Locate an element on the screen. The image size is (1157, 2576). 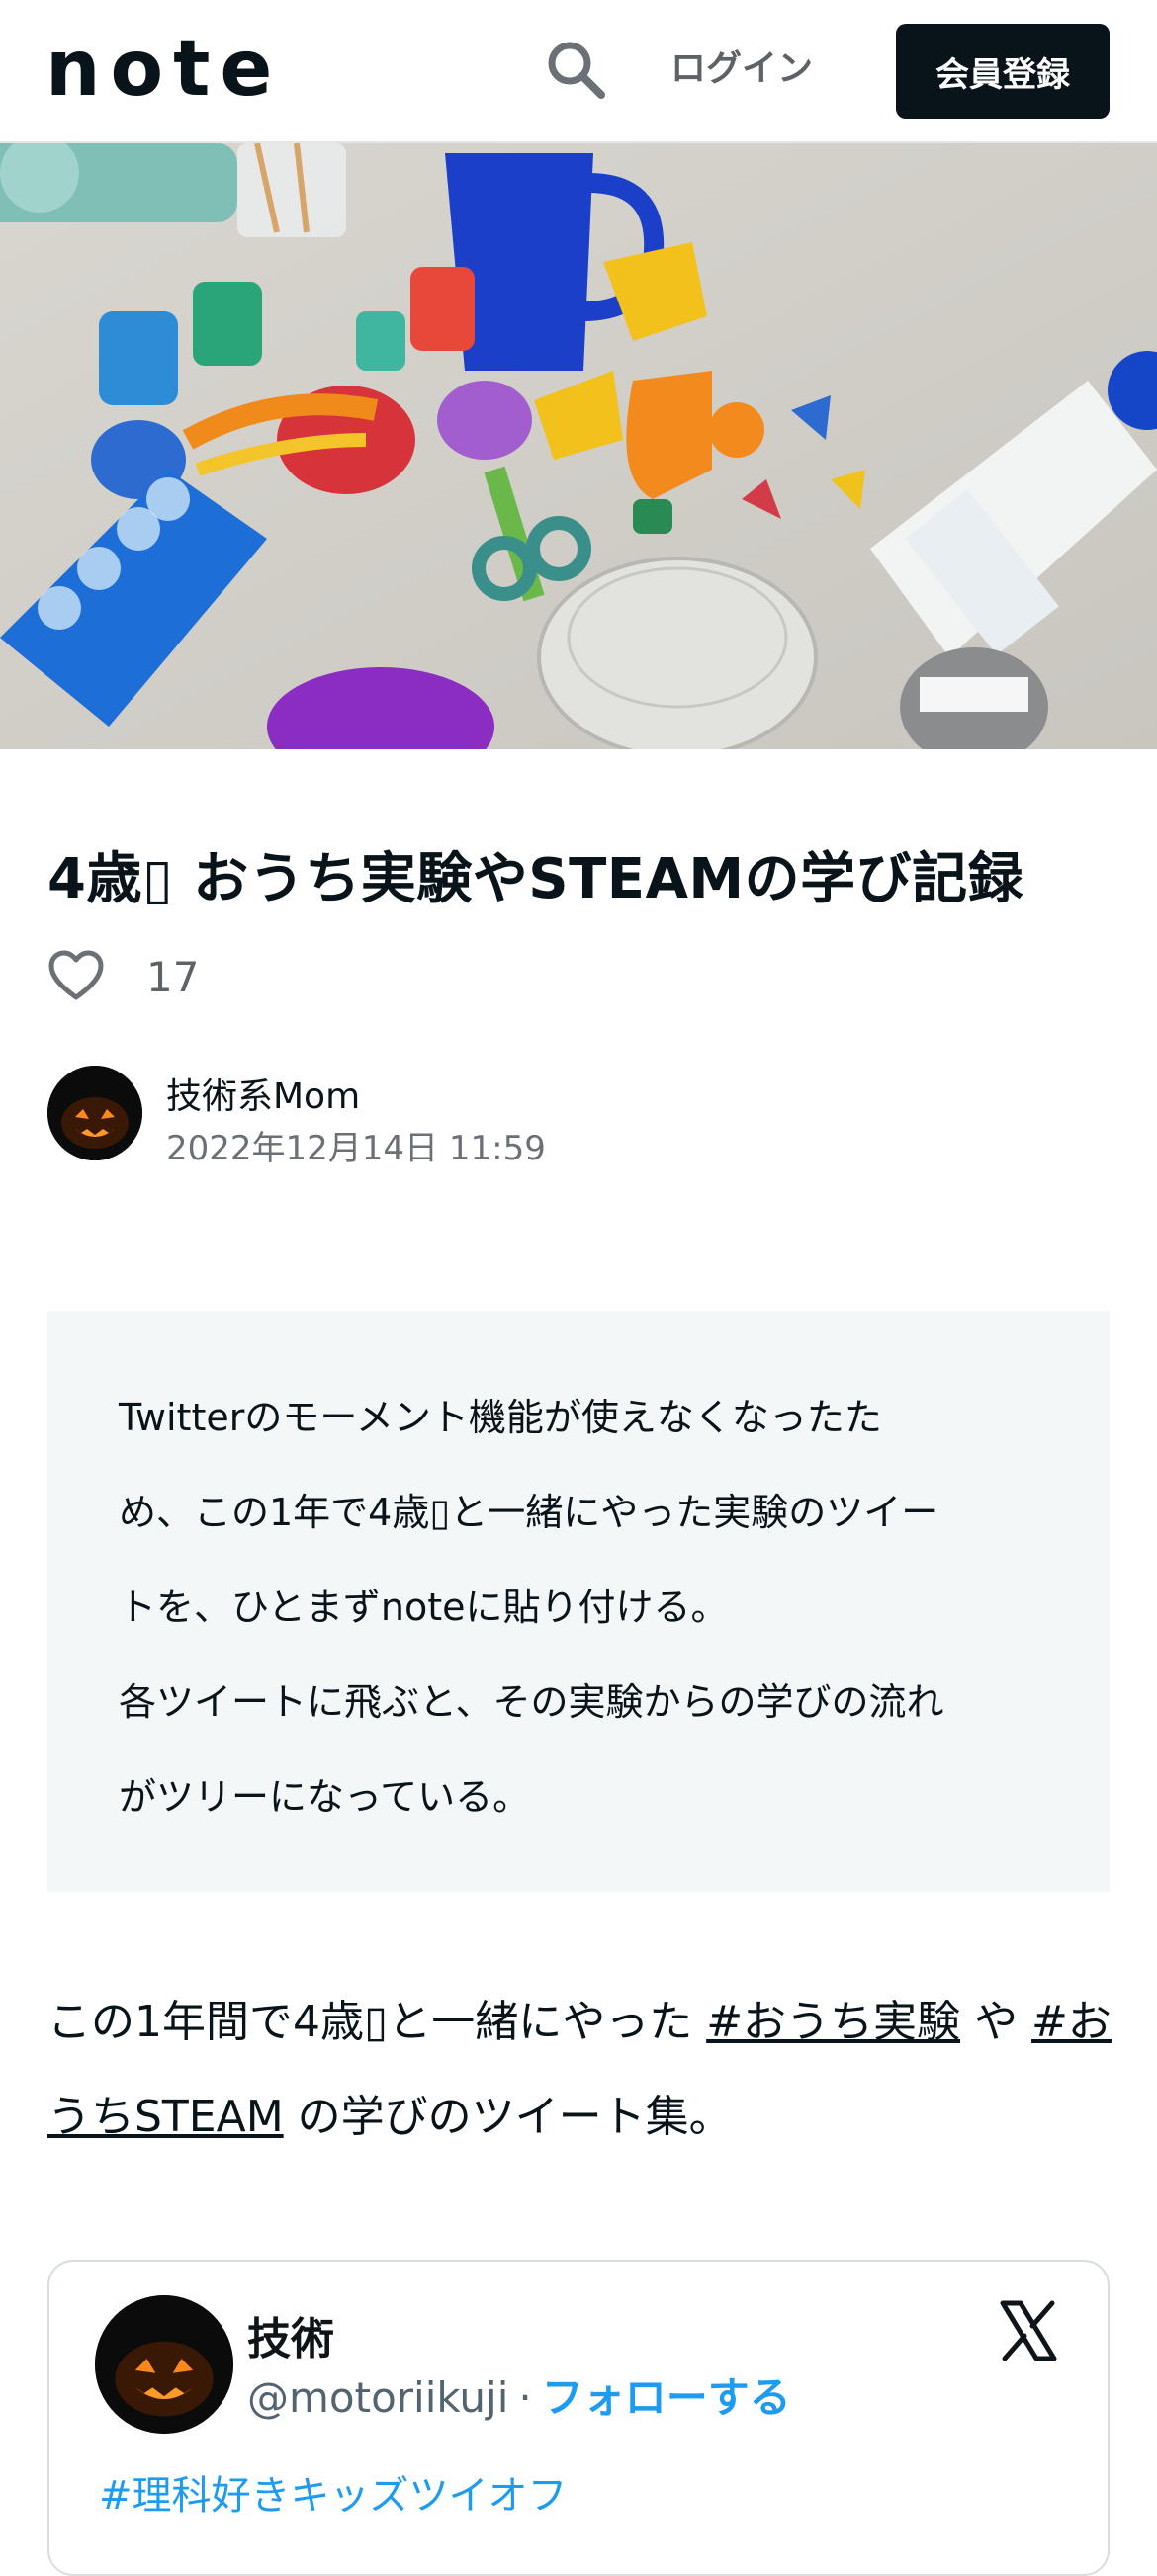
embedded-tweet: 技術 @motoriikuji · フォローする #理科好きキッズツイオフ is located at coordinates (578, 2418).